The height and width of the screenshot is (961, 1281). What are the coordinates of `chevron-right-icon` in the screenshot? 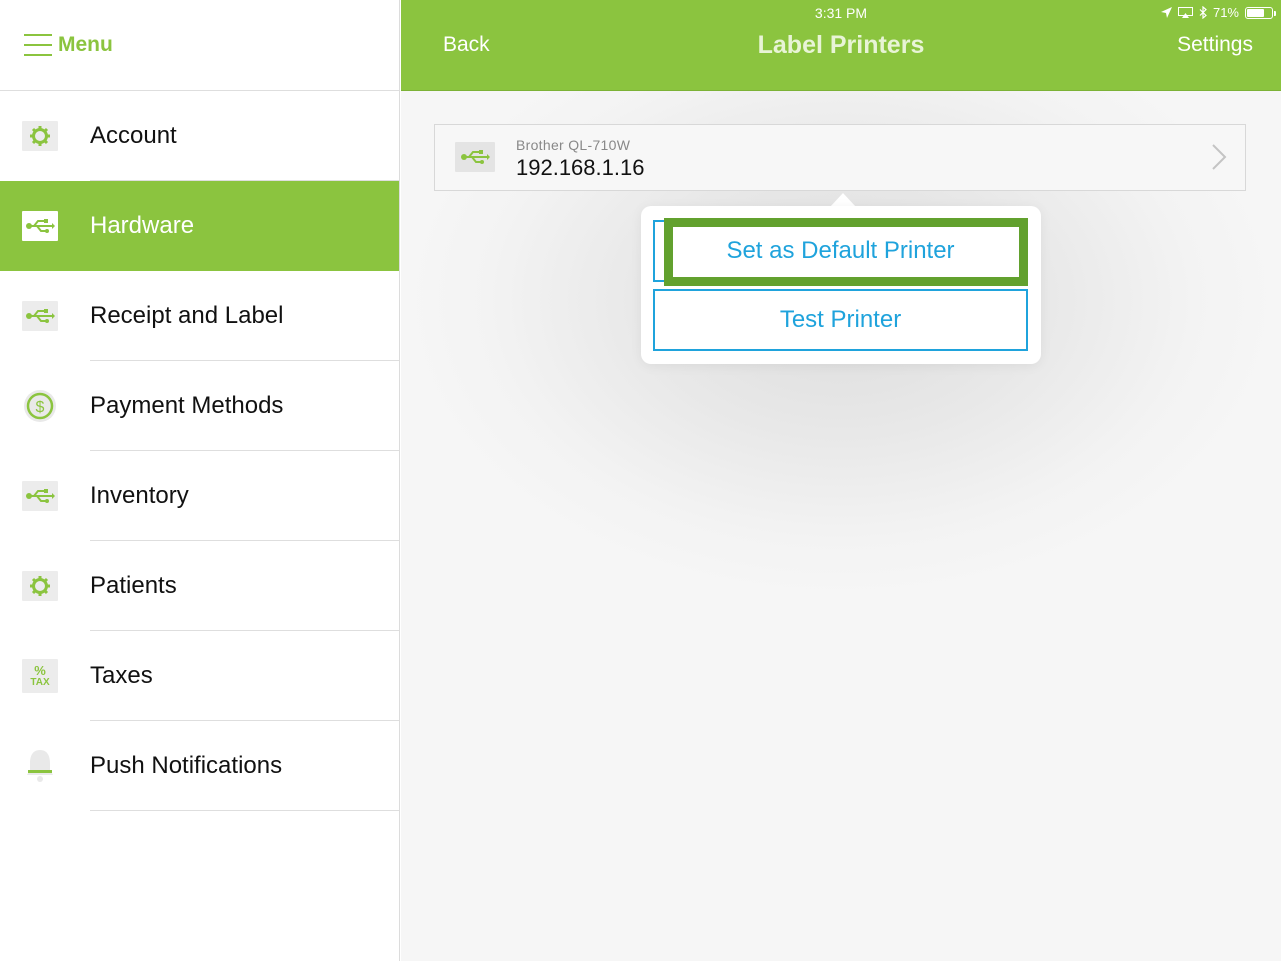 It's located at (1219, 157).